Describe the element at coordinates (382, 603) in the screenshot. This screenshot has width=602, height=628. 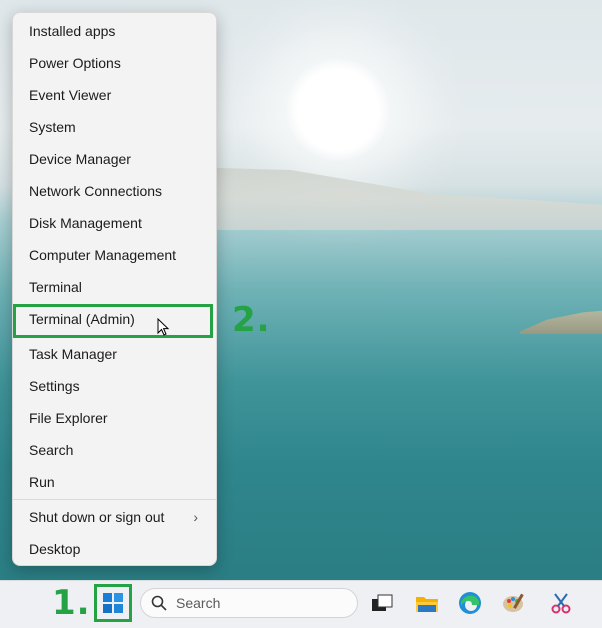
I see `task-view-icon` at that location.